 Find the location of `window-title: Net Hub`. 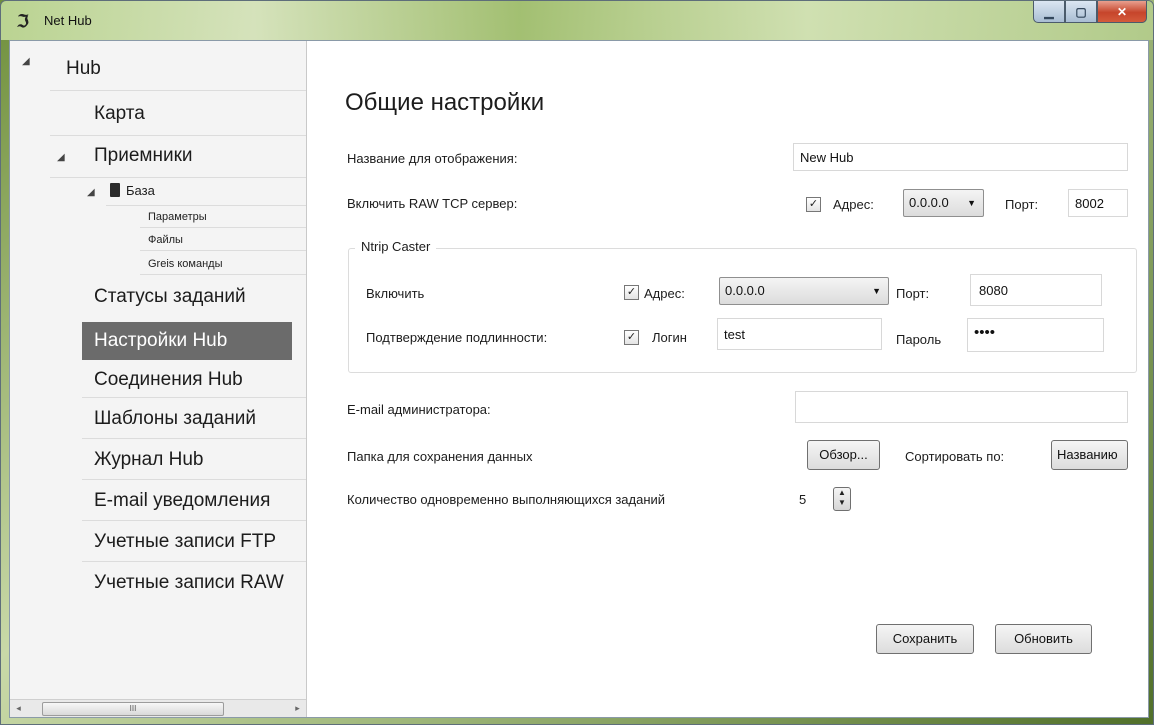

window-title: Net Hub is located at coordinates (68, 20).